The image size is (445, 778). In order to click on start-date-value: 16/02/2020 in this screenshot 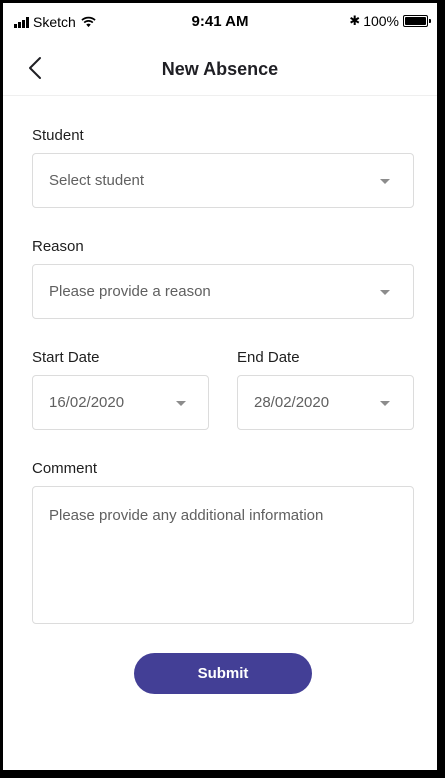, I will do `click(87, 402)`.